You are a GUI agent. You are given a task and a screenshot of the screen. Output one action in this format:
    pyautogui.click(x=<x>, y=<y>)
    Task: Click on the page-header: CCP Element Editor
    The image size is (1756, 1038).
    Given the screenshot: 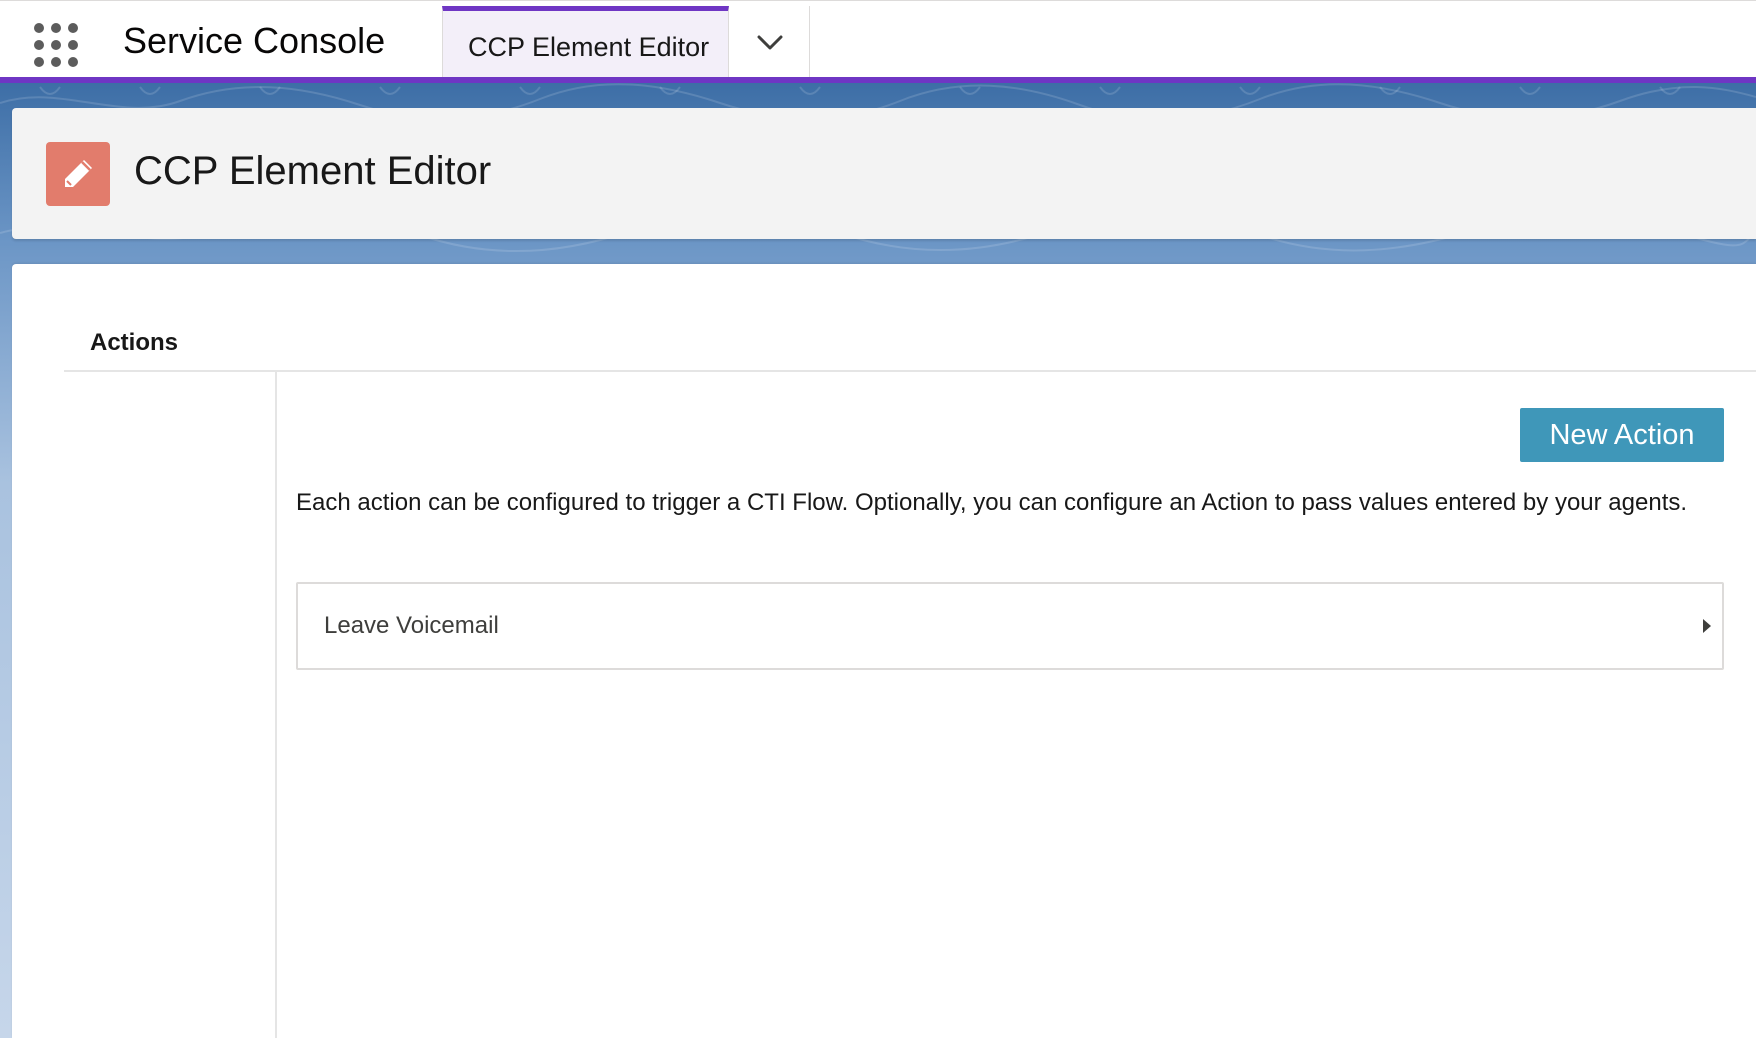 What is the action you would take?
    pyautogui.click(x=884, y=173)
    